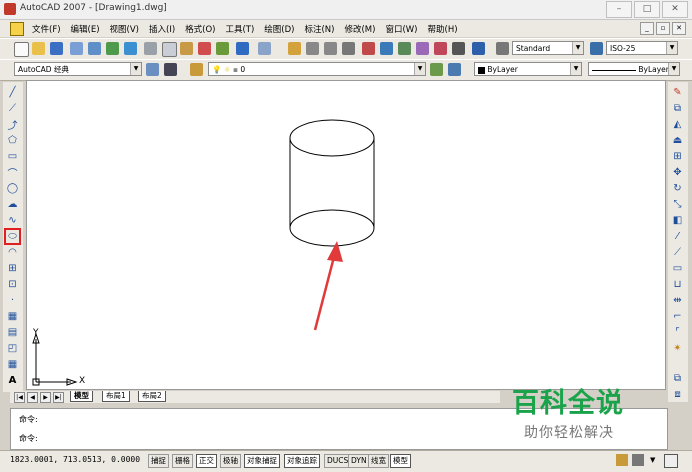 This screenshot has height=472, width=692. I want to click on offset-icon: ⏏, so click(677, 140).